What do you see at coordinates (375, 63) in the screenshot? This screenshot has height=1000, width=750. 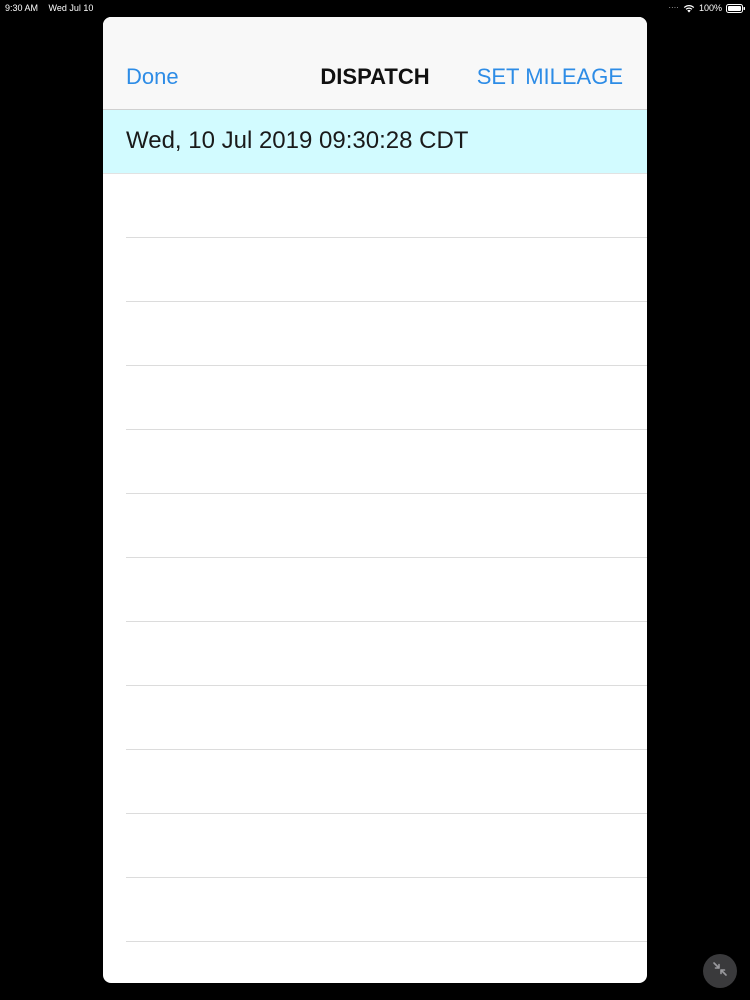 I see `nav-bar: Done DISPATCH SET MILEAGE` at bounding box center [375, 63].